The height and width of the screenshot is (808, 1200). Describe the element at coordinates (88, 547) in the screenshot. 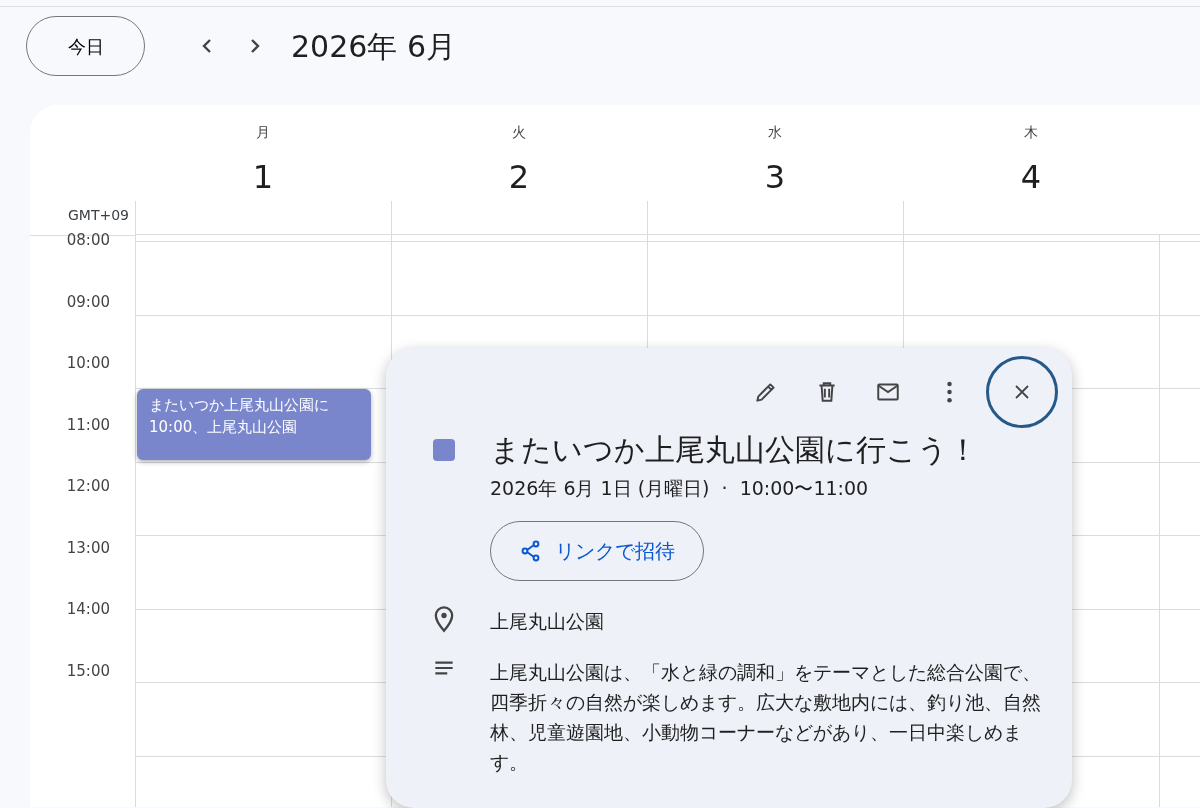

I see `time-label: 13:00` at that location.